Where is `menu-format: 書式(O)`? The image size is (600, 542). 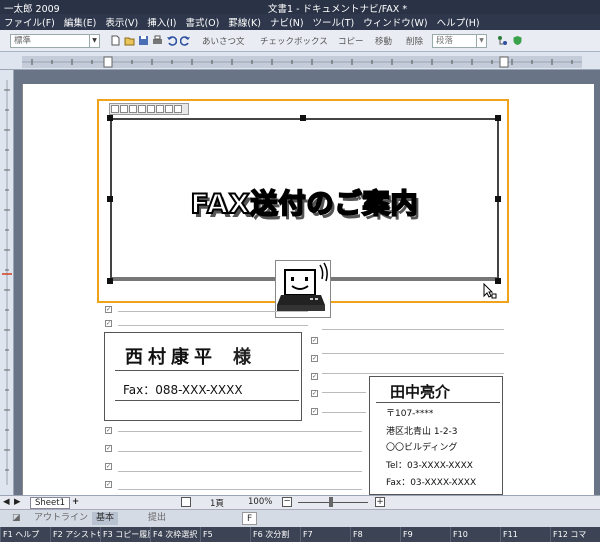
menu-format: 書式(O) is located at coordinates (200, 22).